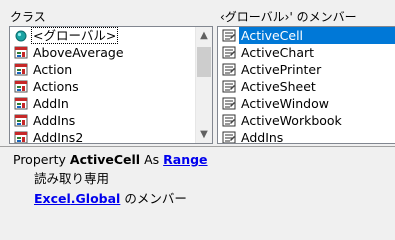 This screenshot has width=395, height=240. I want to click on classes-pane-label: クラス, so click(28, 17).